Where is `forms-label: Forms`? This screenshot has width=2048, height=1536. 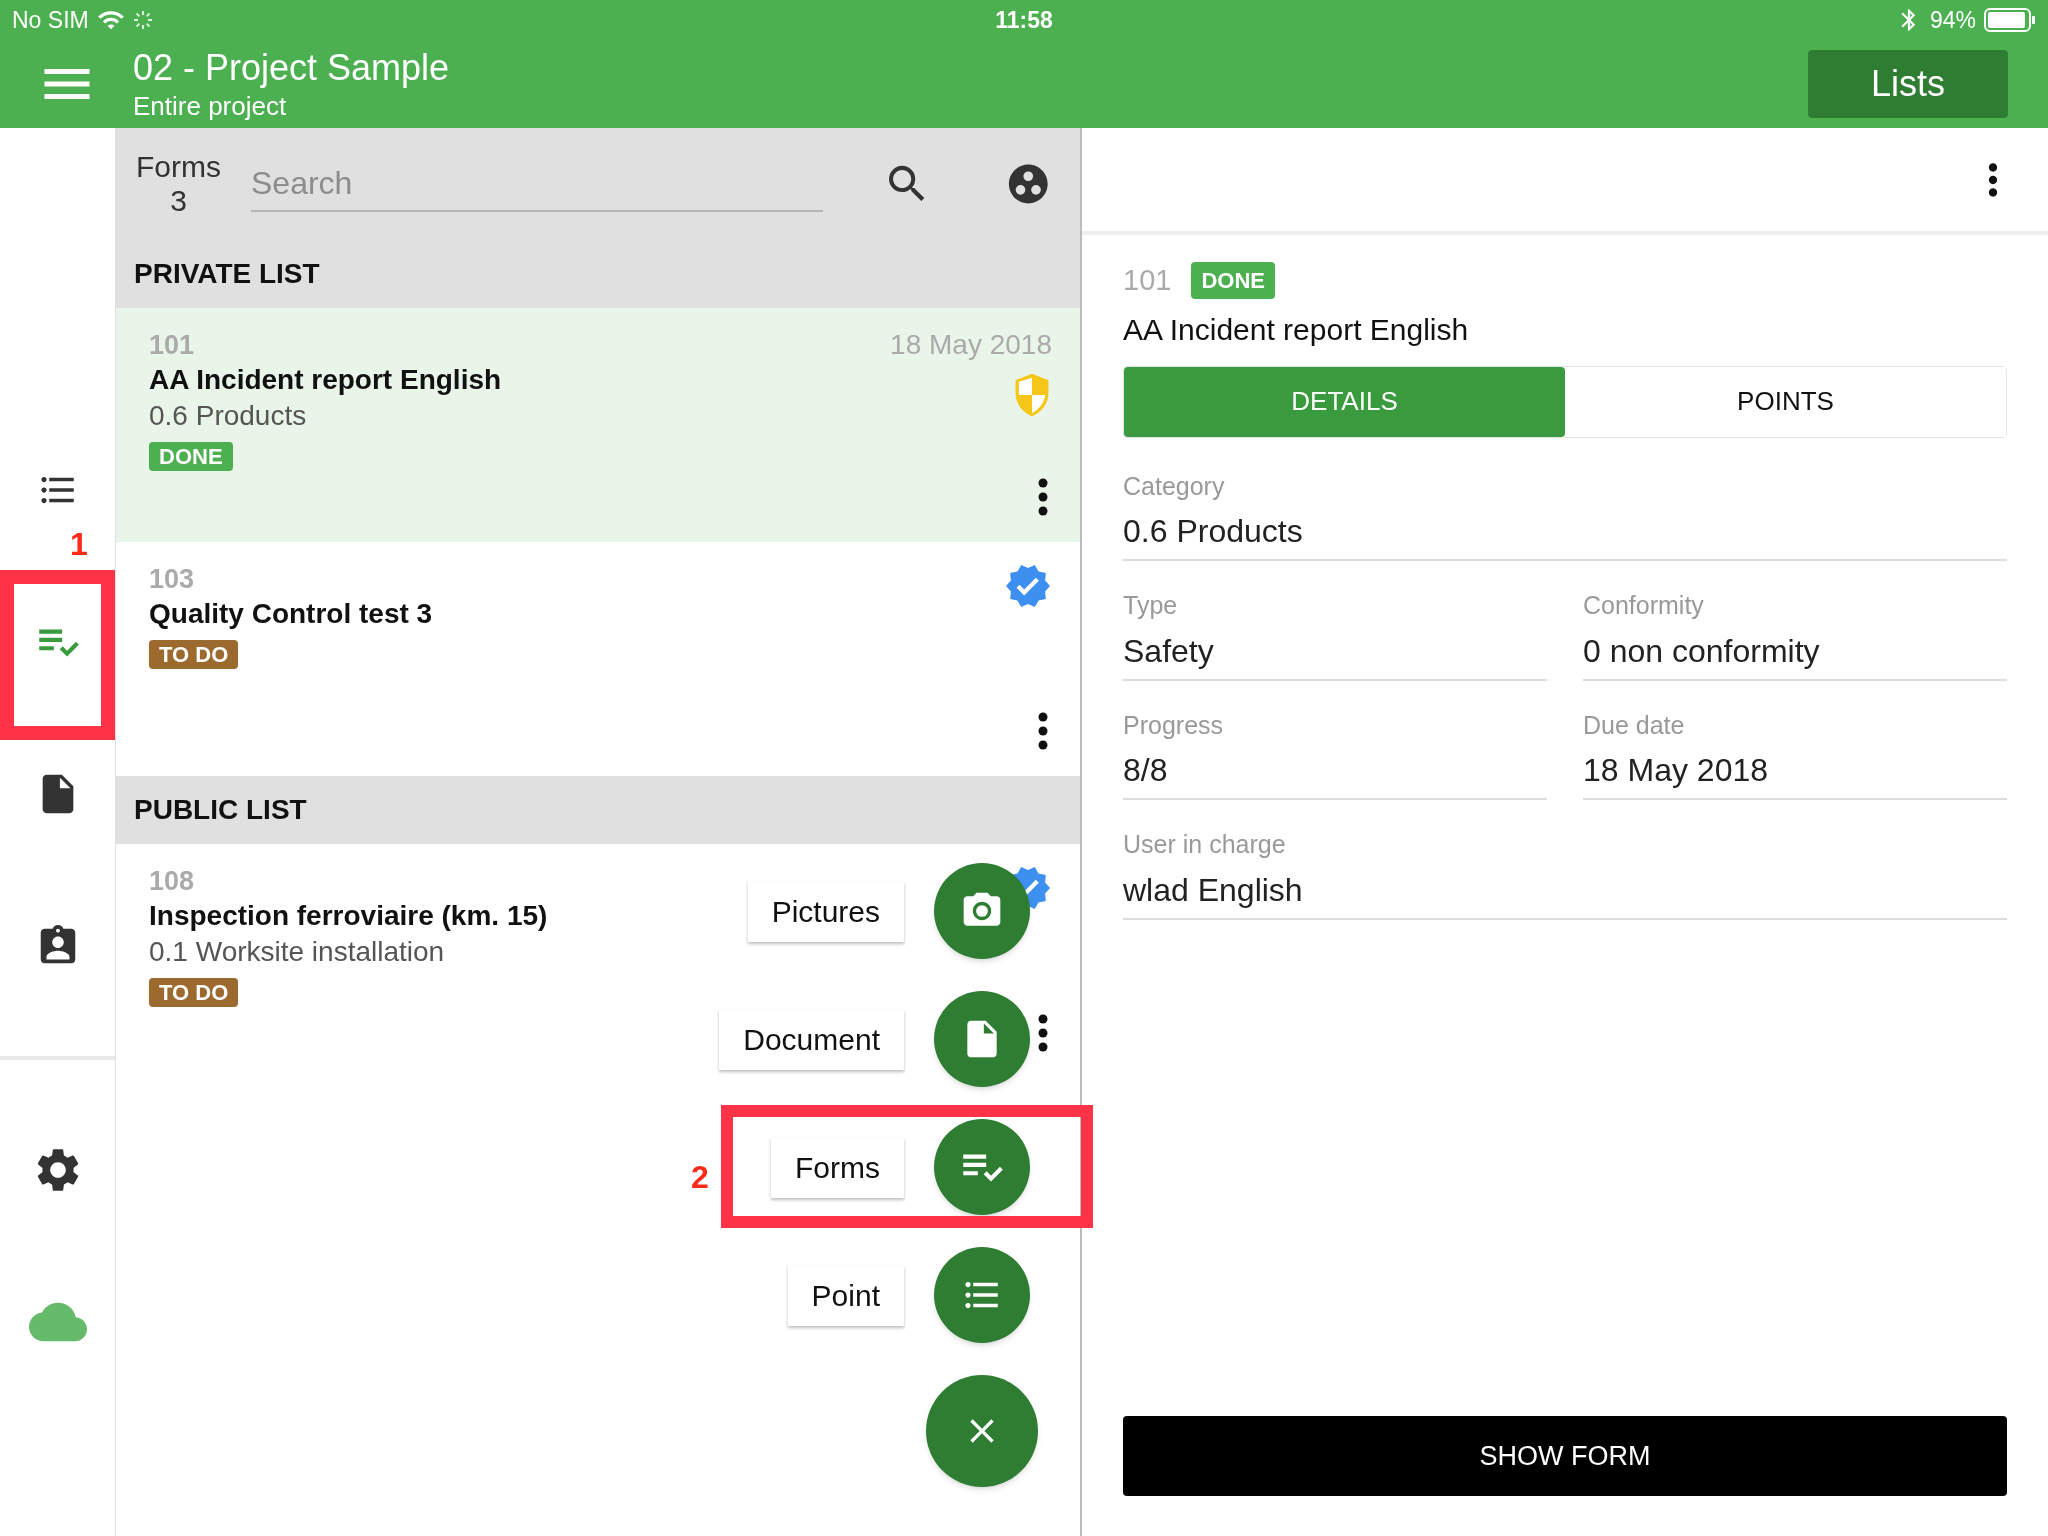 forms-label: Forms is located at coordinates (178, 167).